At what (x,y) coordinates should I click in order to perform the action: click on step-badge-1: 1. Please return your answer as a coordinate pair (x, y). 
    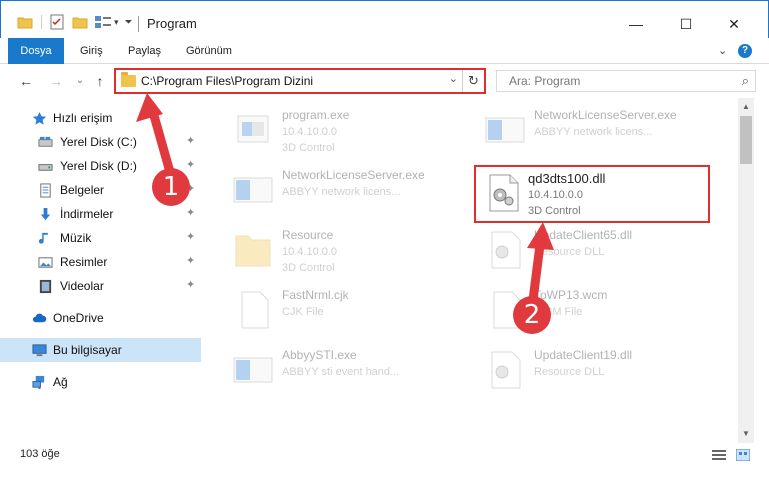
    Looking at the image, I should click on (171, 187).